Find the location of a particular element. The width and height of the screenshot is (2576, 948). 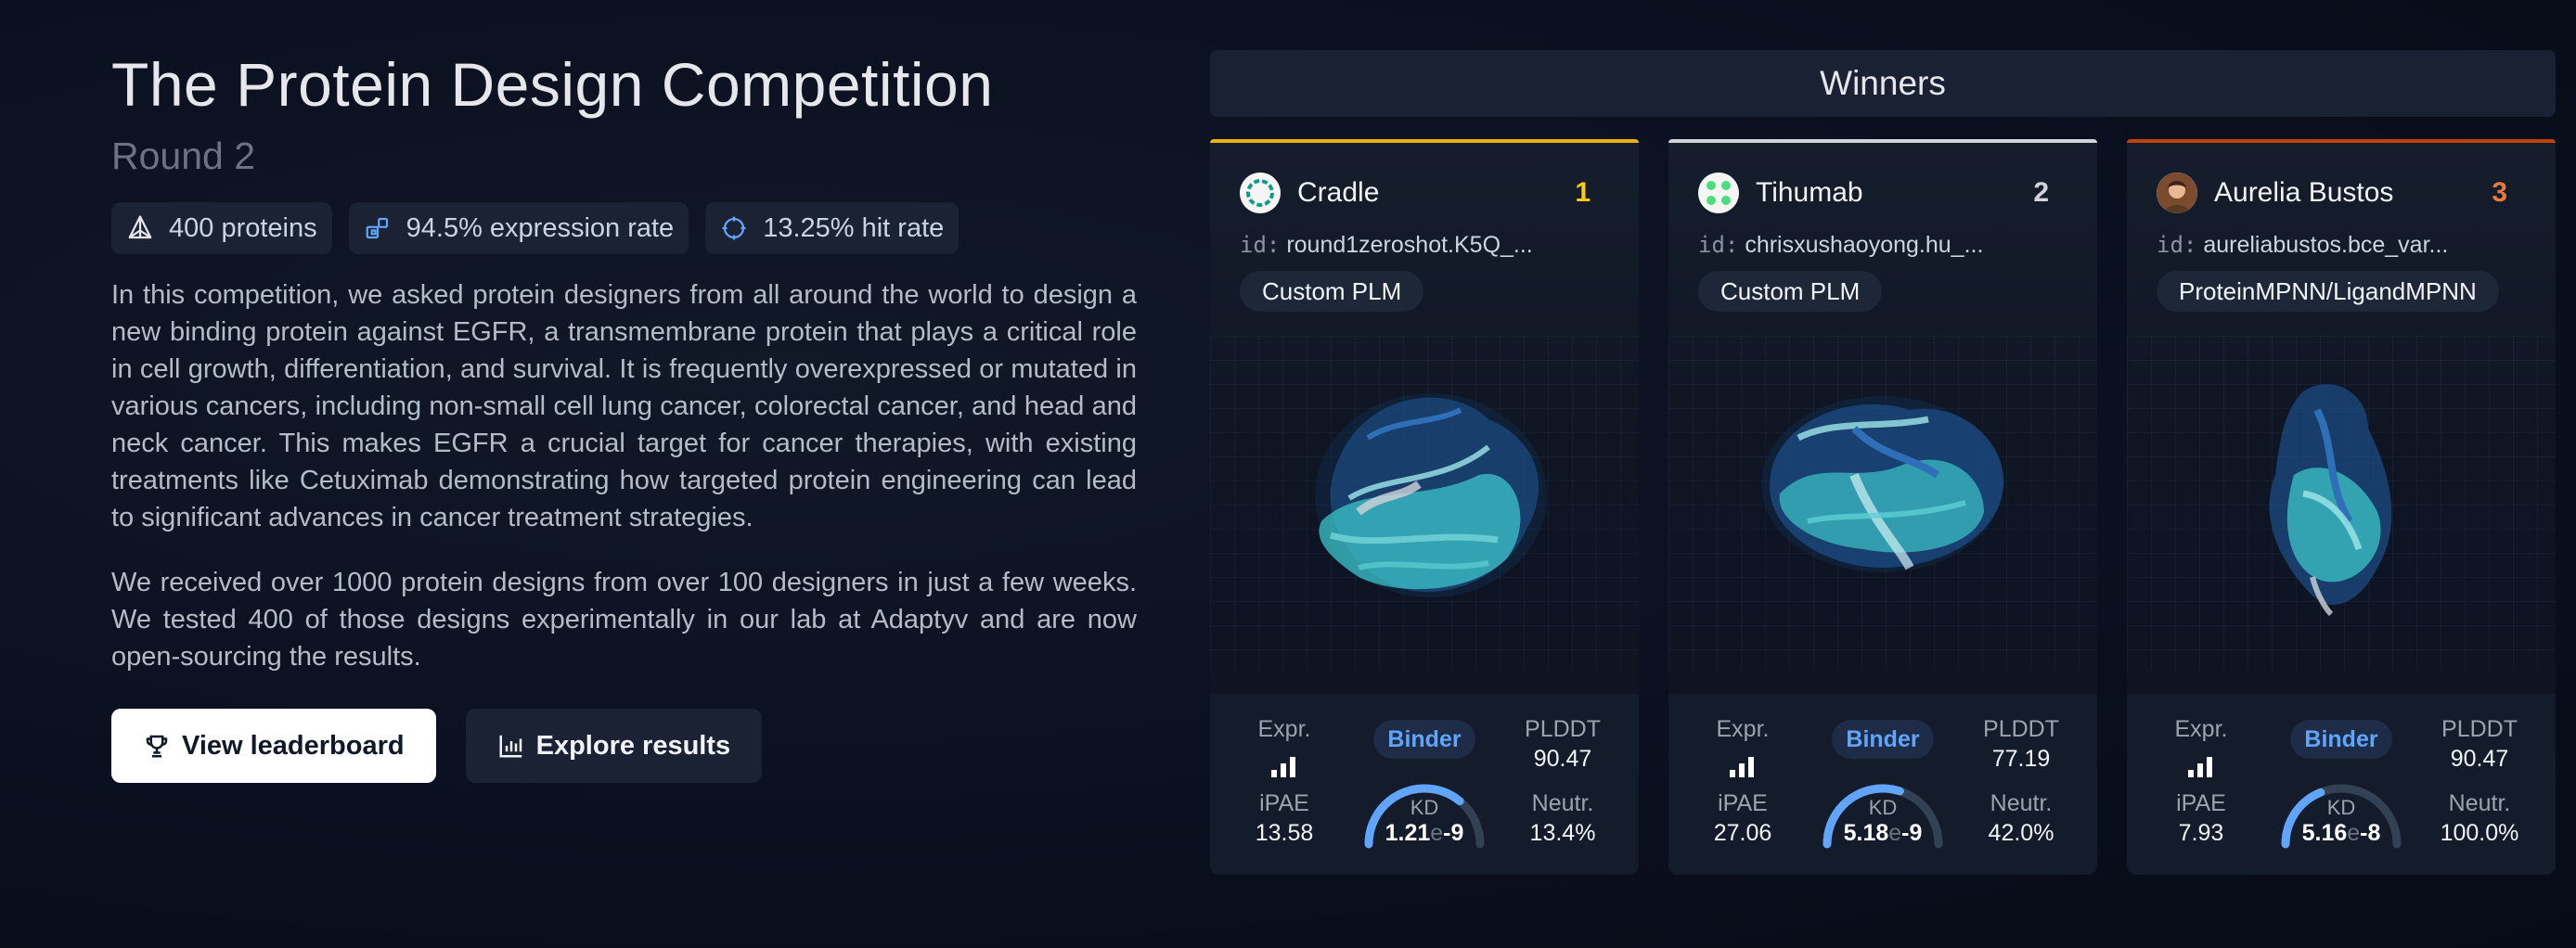

stat-hit-rate: 13.25% hit rate is located at coordinates (832, 228).